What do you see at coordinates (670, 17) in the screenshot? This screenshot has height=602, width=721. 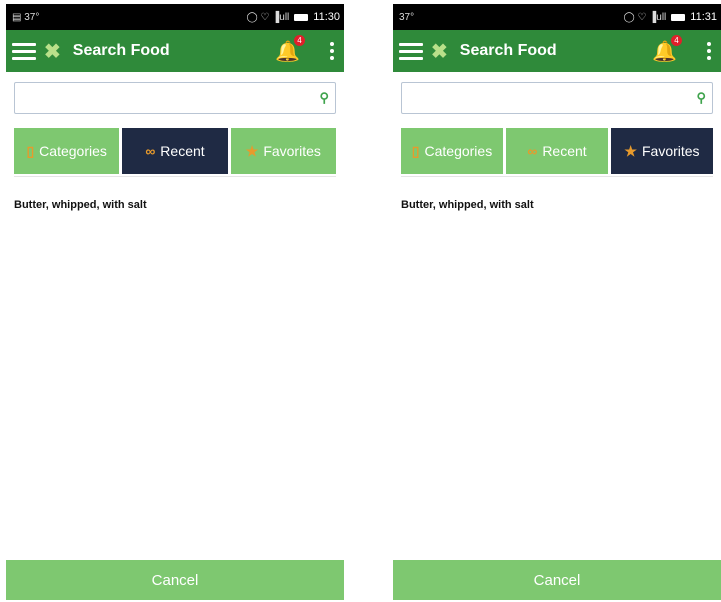 I see `status-right: ◯ ♡ ▐ull 11:31` at bounding box center [670, 17].